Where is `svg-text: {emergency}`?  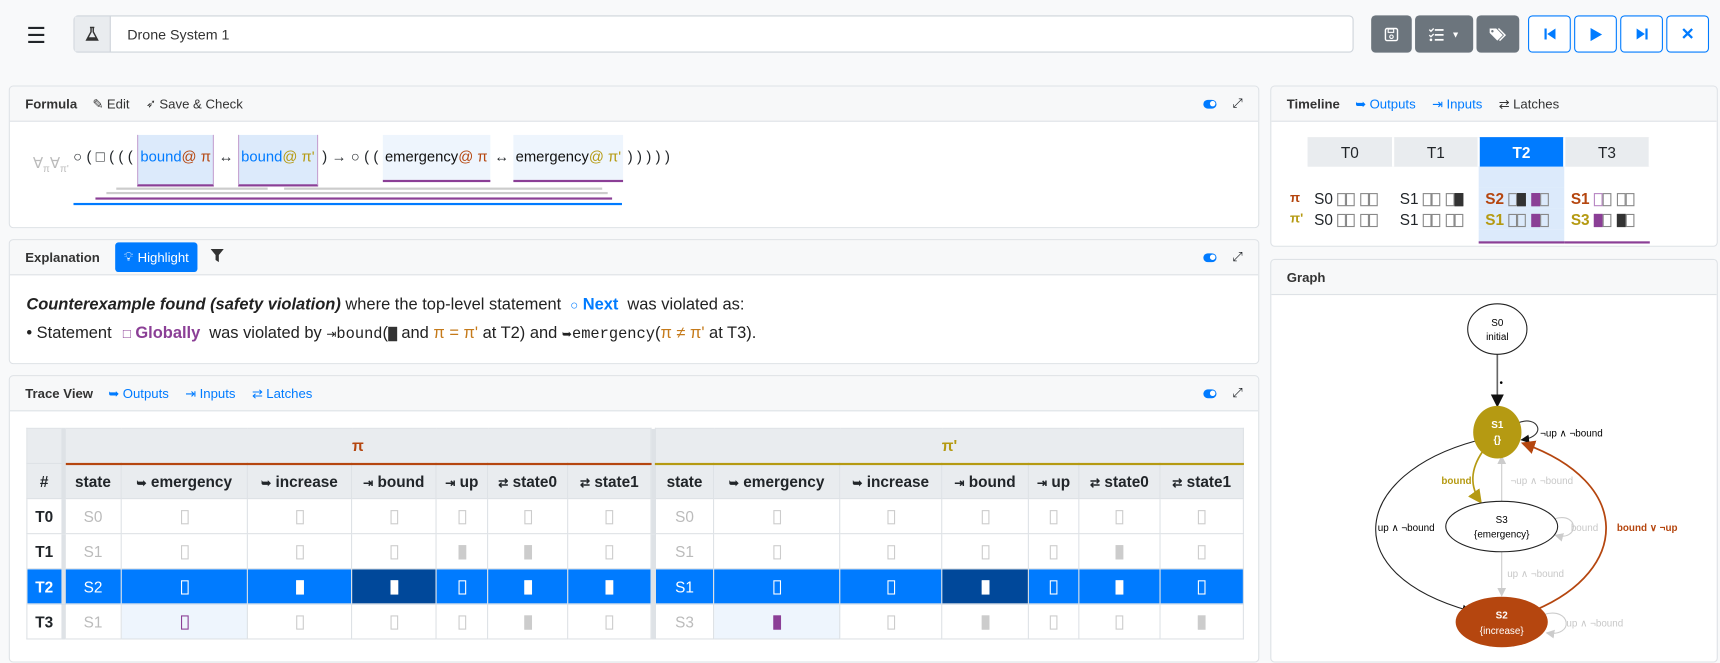
svg-text: {emergency} is located at coordinates (1502, 535).